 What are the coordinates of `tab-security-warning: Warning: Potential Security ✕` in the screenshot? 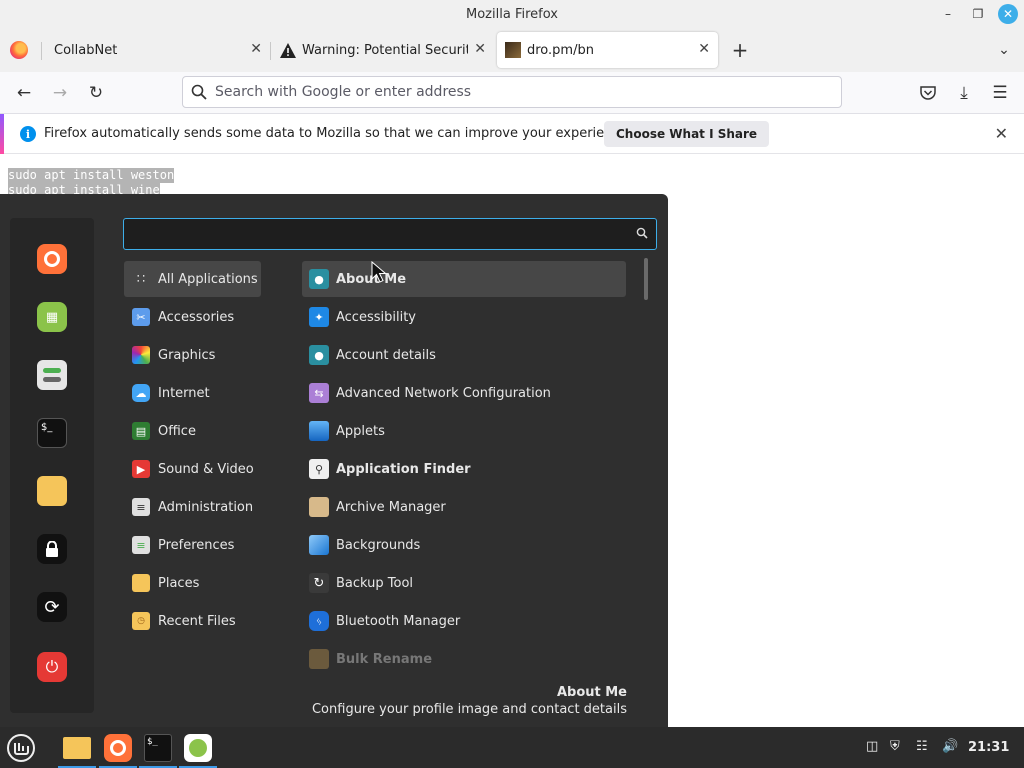 It's located at (383, 50).